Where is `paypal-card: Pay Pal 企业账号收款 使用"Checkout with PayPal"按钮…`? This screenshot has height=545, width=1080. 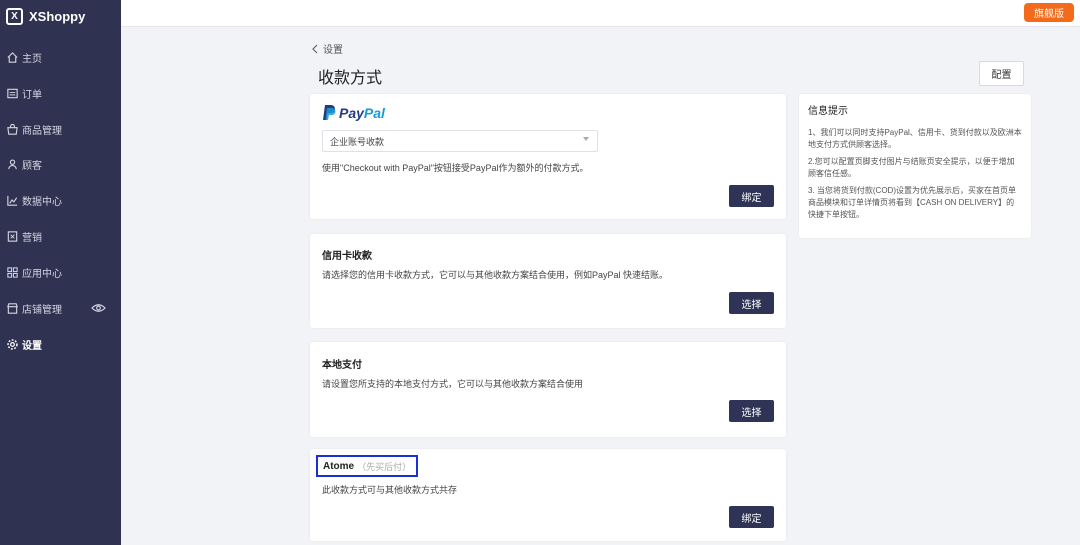 paypal-card: Pay Pal 企业账号收款 使用"Checkout with PayPal"按钮… is located at coordinates (548, 156).